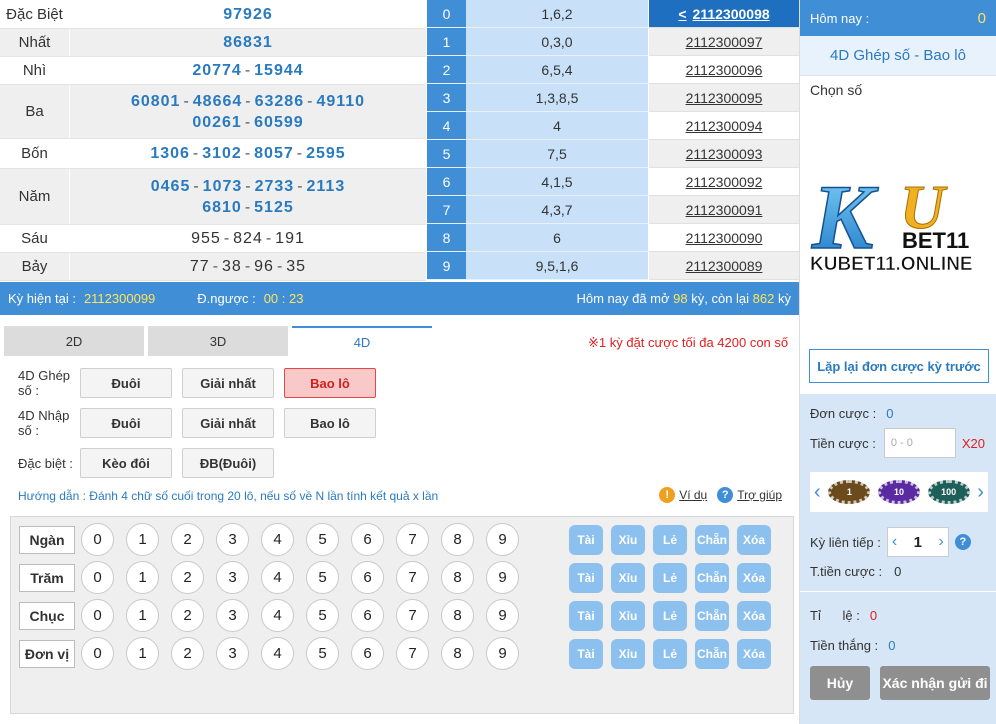 The image size is (996, 724). I want to click on period-item-active: <2112300098, so click(724, 14).